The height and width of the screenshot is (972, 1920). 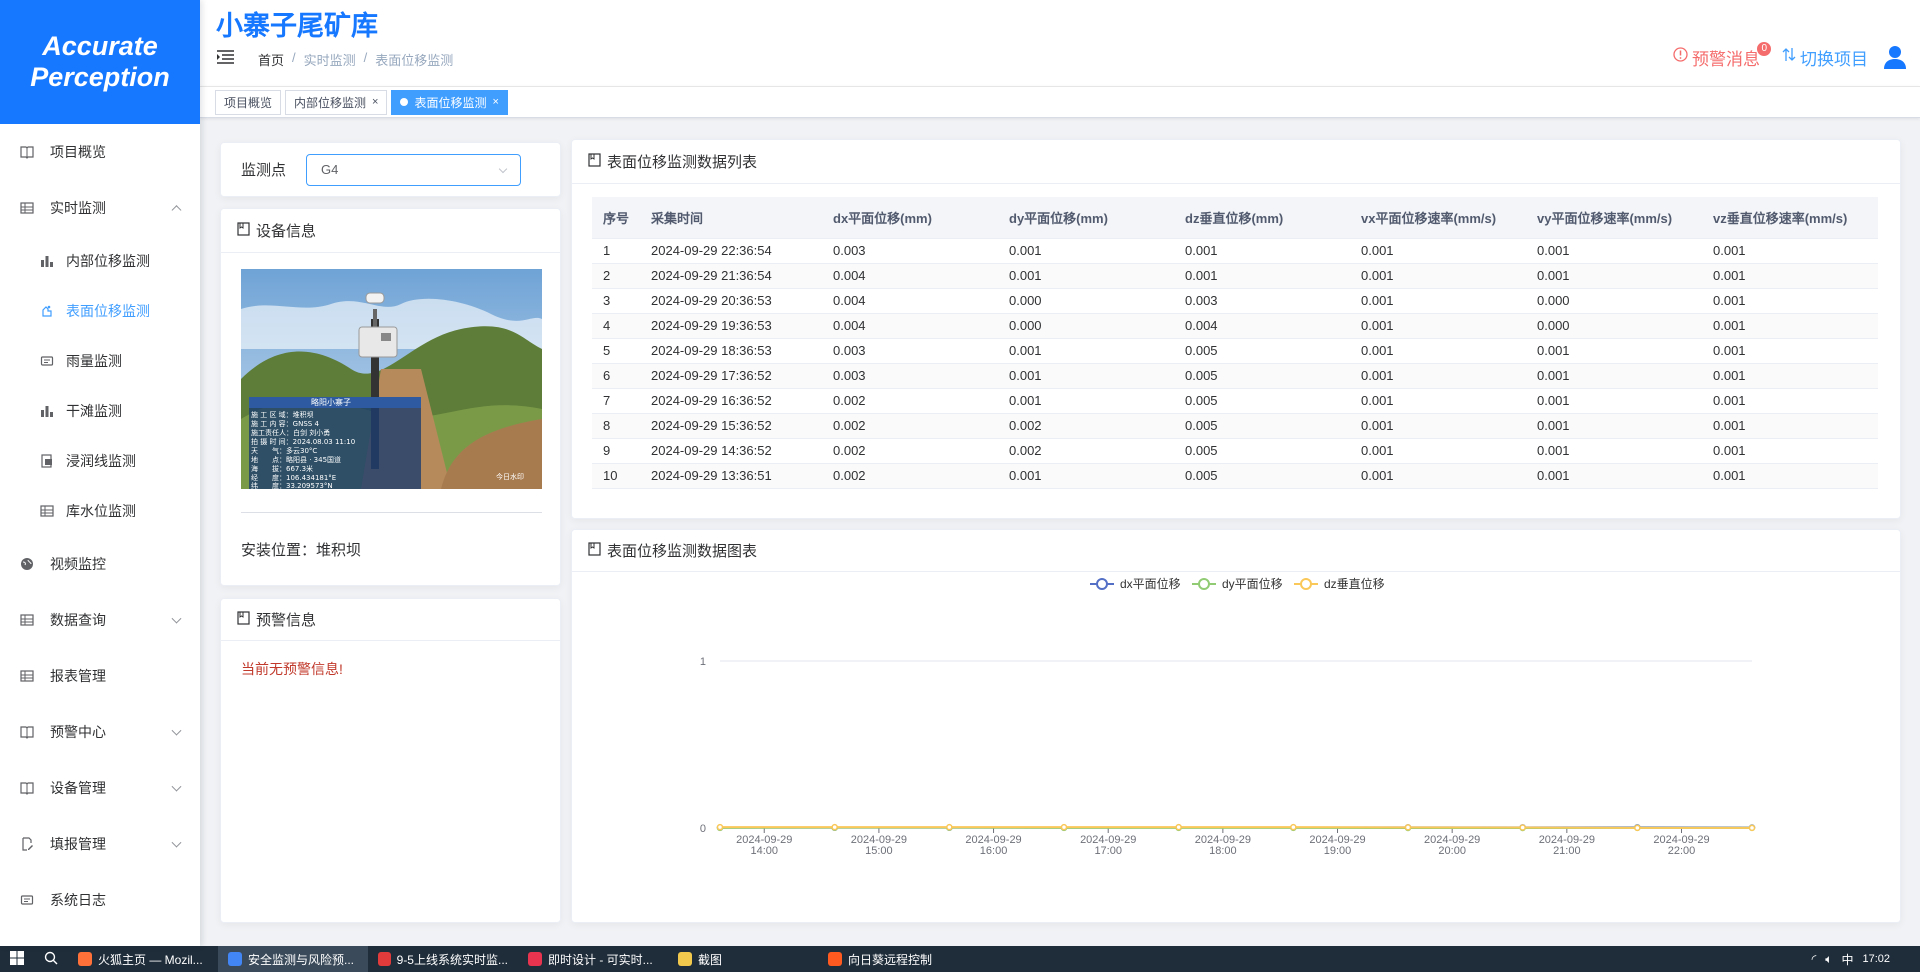 What do you see at coordinates (404, 102) in the screenshot?
I see `active-dot-icon` at bounding box center [404, 102].